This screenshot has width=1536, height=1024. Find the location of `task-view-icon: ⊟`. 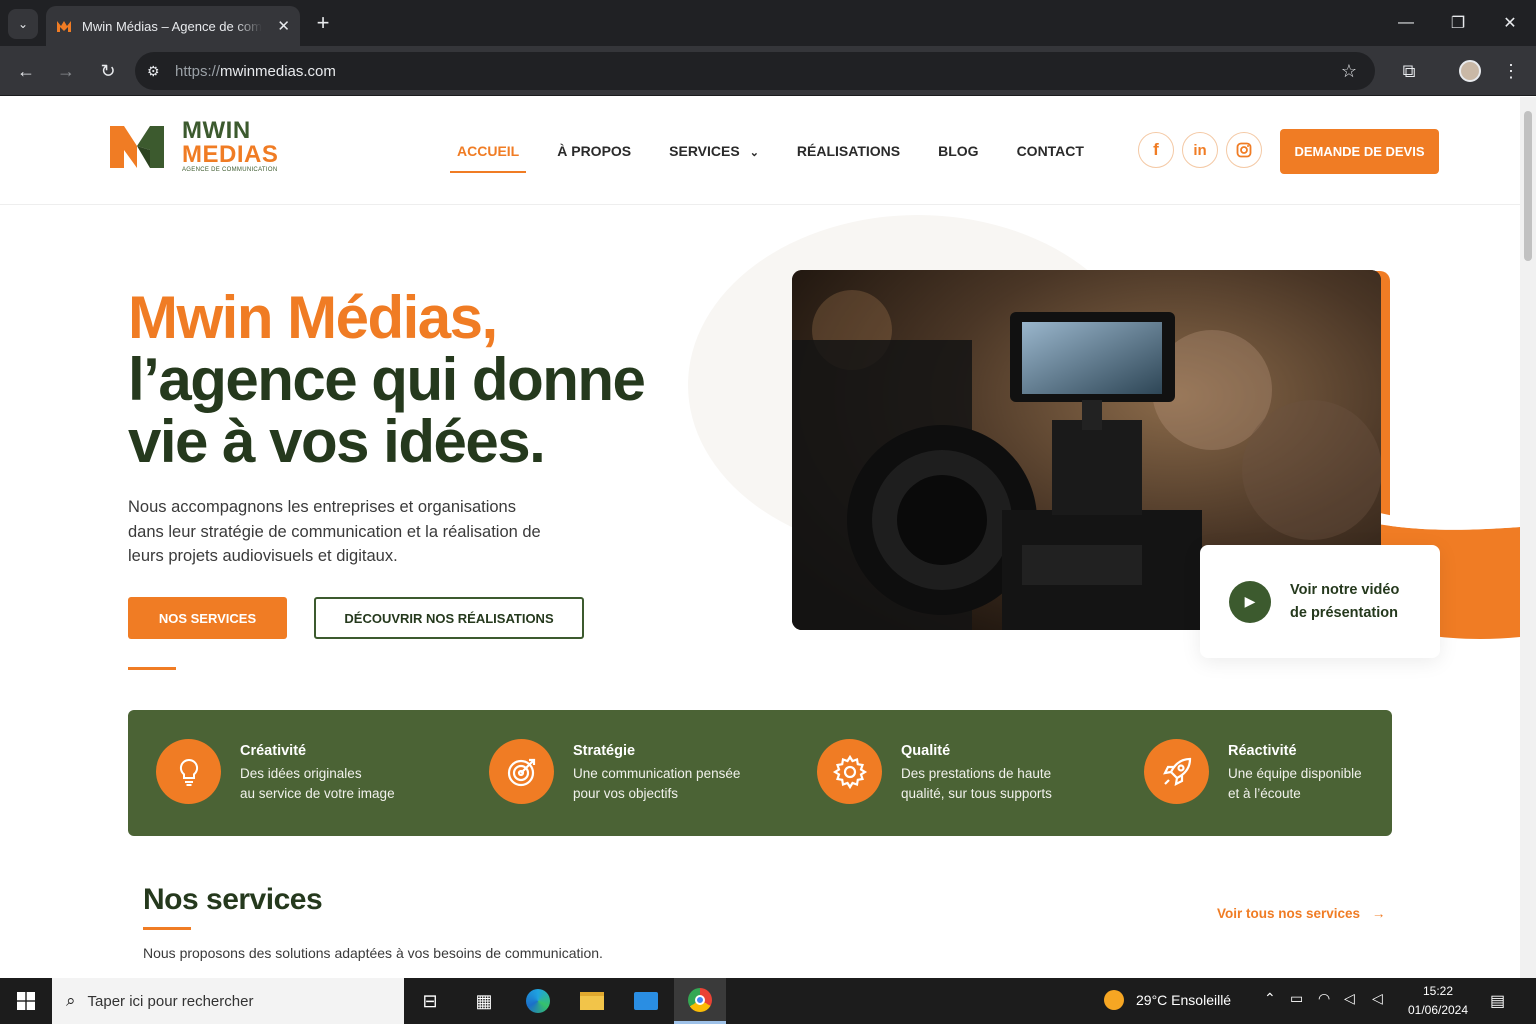

task-view-icon: ⊟ is located at coordinates (430, 1001).